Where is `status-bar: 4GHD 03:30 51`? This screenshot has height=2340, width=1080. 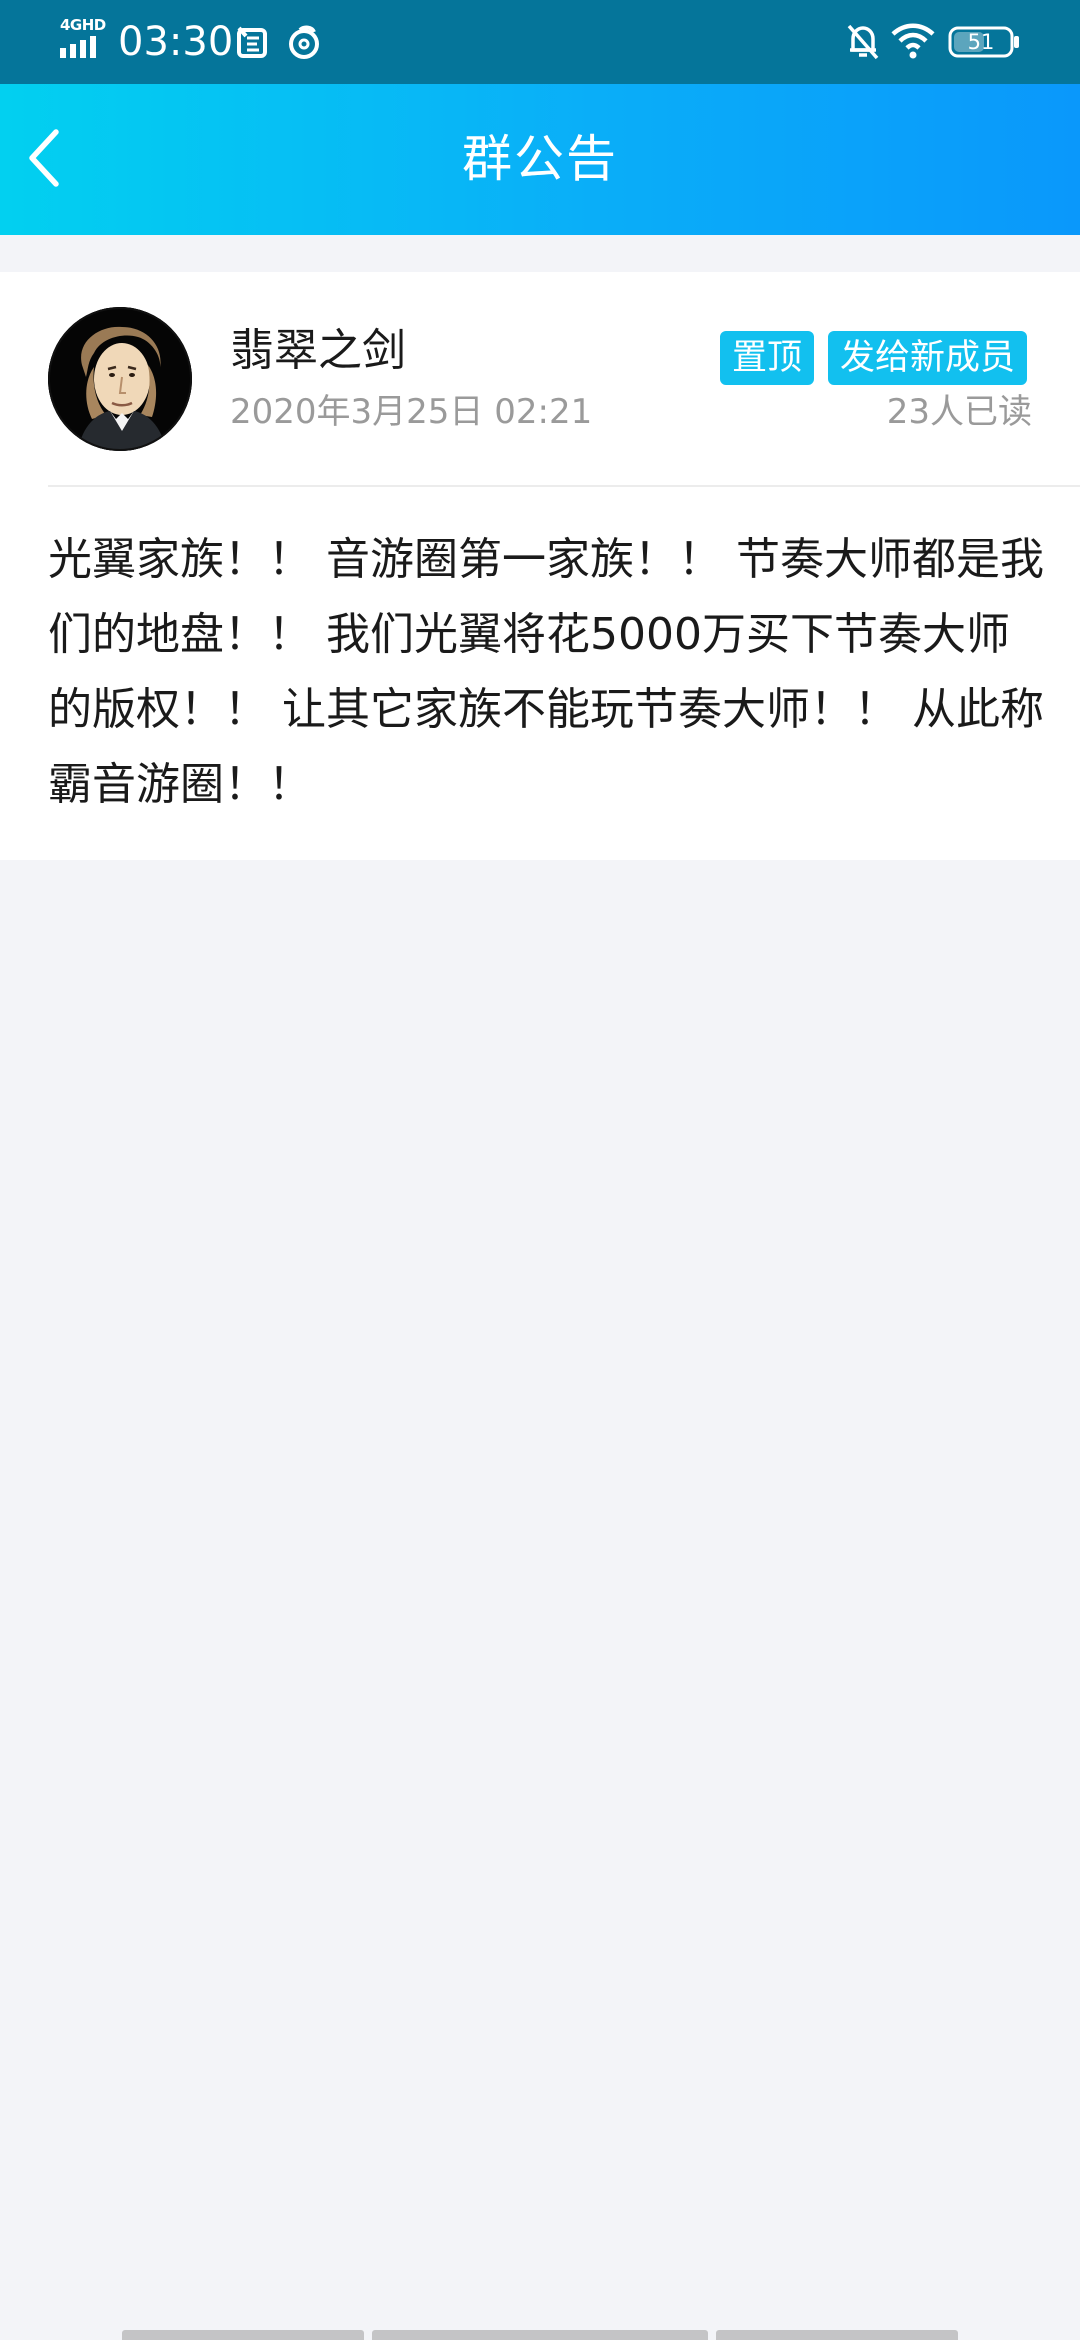
status-bar: 4GHD 03:30 51 is located at coordinates (540, 42).